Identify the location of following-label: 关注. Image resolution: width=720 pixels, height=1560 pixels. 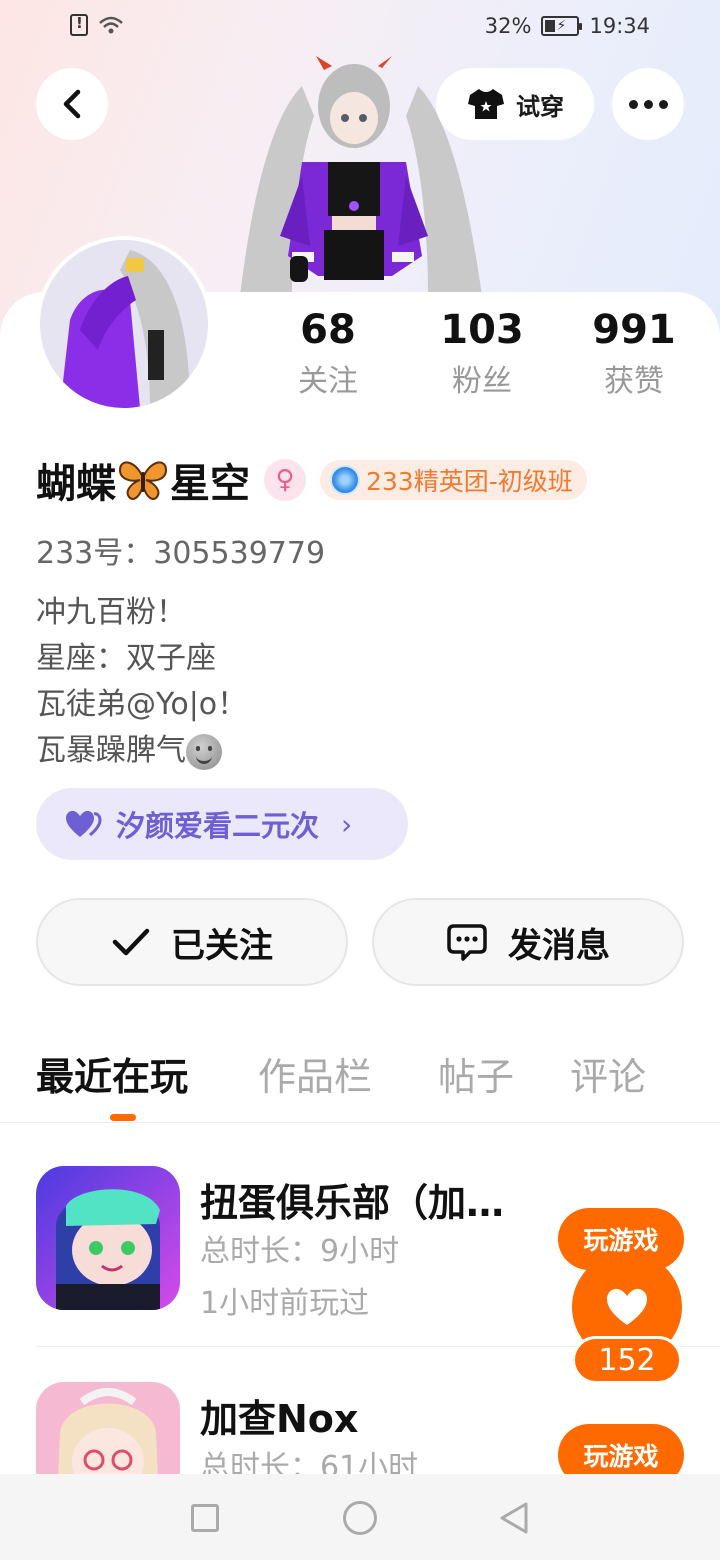
(328, 381).